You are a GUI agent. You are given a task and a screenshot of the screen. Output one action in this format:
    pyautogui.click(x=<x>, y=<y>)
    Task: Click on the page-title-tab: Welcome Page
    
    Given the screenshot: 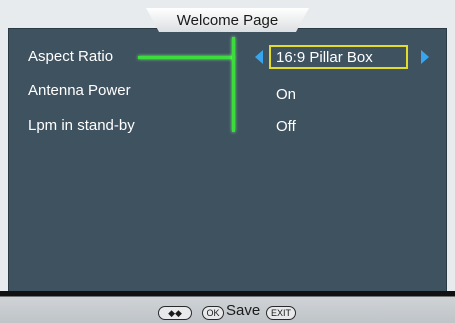 What is the action you would take?
    pyautogui.click(x=227, y=20)
    